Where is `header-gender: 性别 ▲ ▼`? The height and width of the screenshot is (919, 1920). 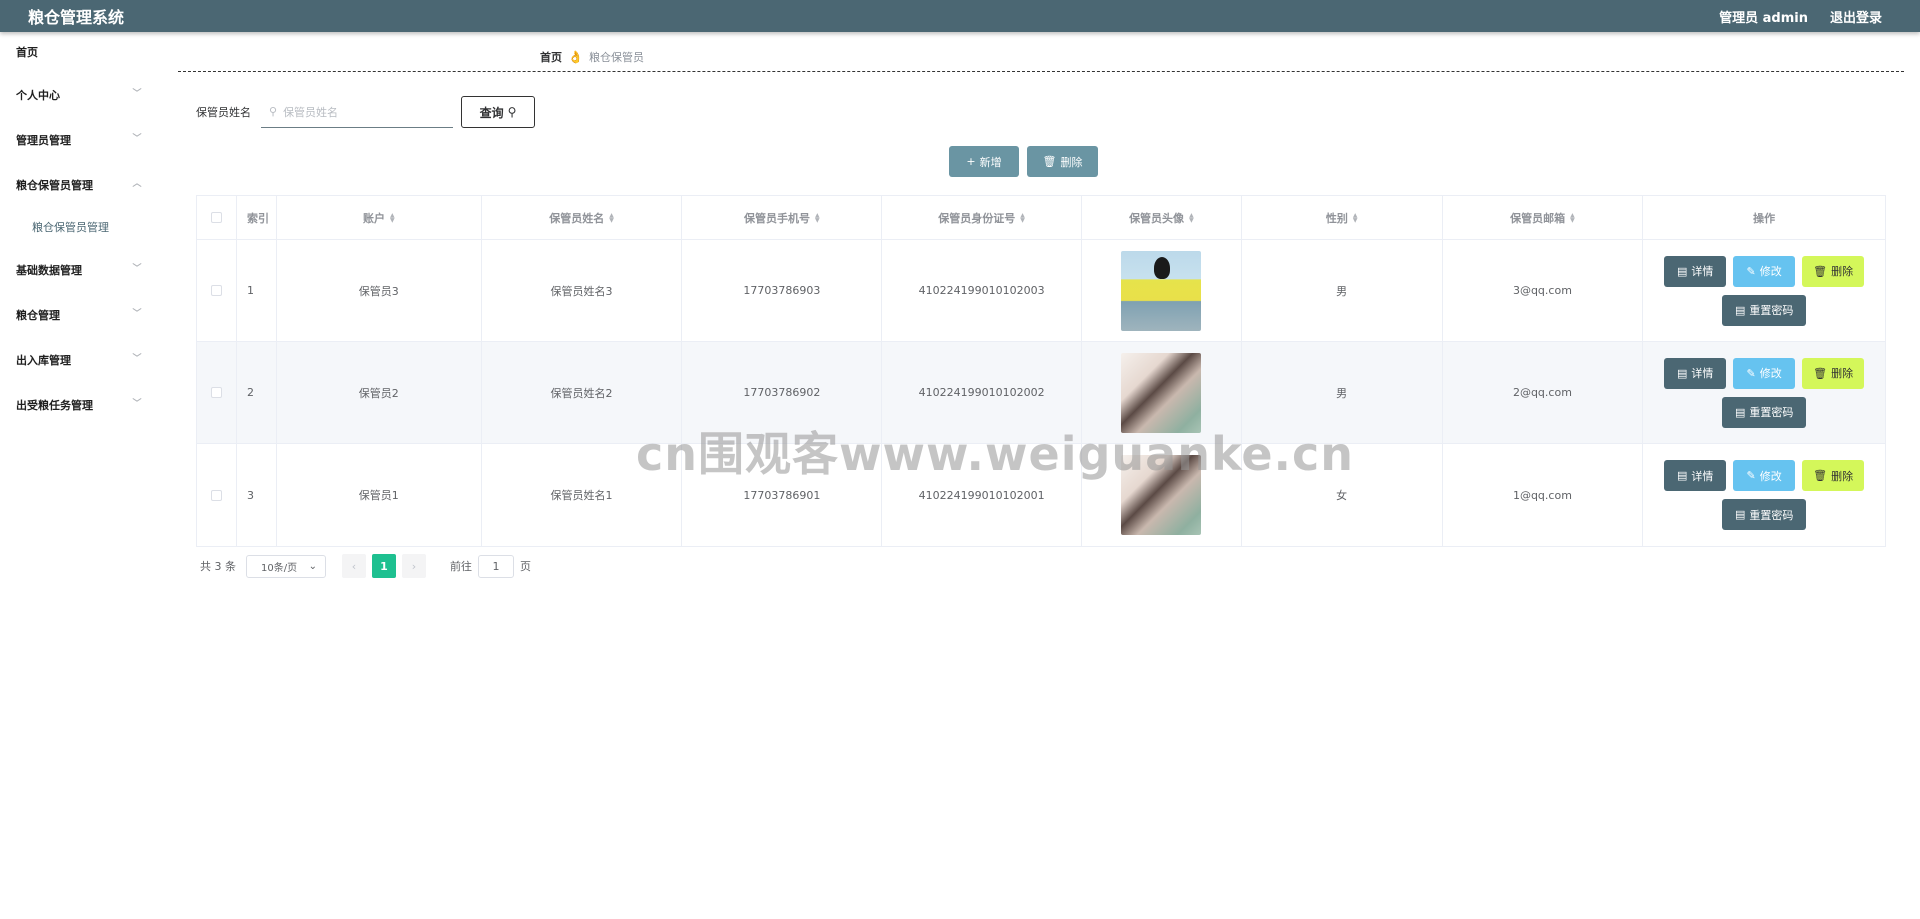
header-gender: 性别 ▲ ▼ is located at coordinates (1342, 217).